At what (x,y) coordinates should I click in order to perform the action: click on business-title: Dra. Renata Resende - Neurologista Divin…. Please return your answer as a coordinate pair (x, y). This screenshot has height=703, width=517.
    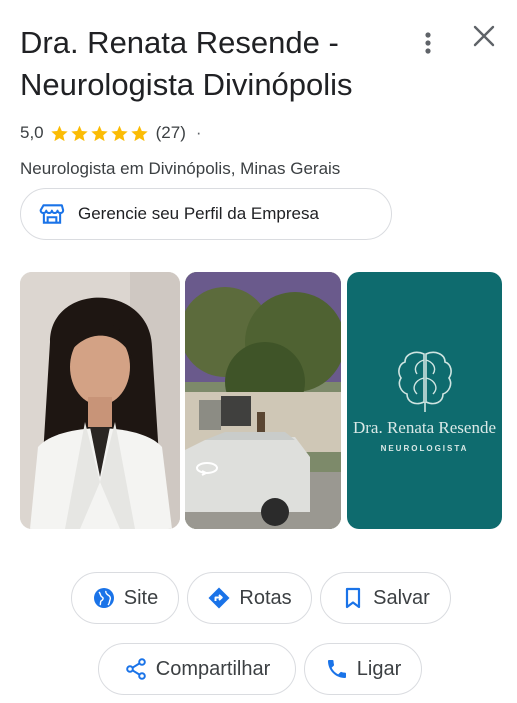
    Looking at the image, I should click on (186, 63).